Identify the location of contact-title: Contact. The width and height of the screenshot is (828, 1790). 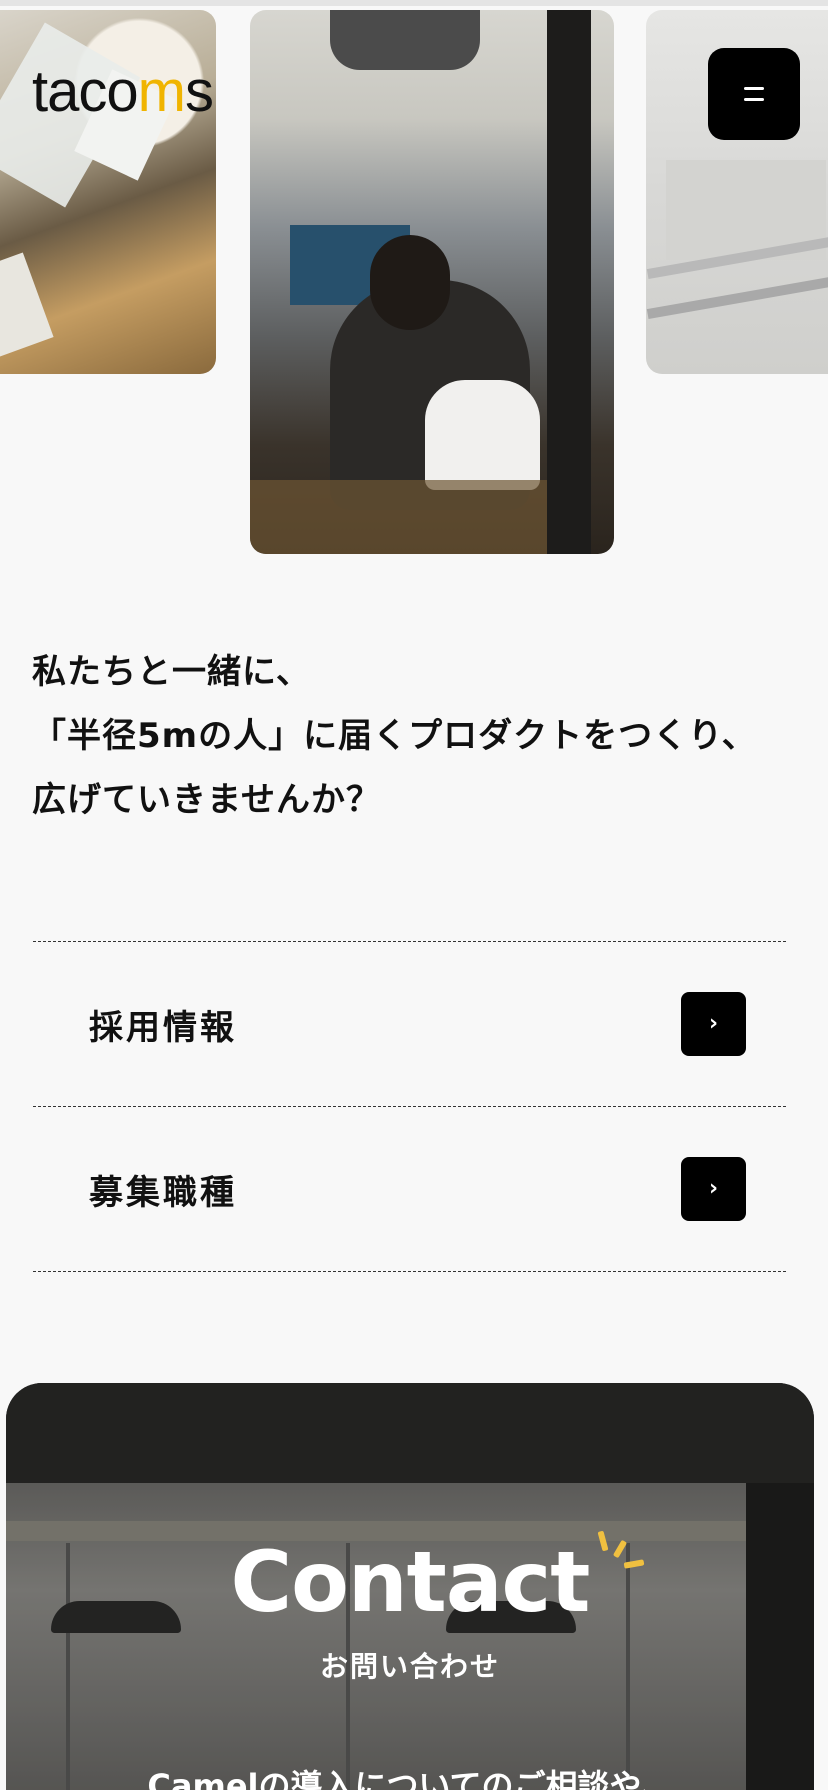
(410, 1582).